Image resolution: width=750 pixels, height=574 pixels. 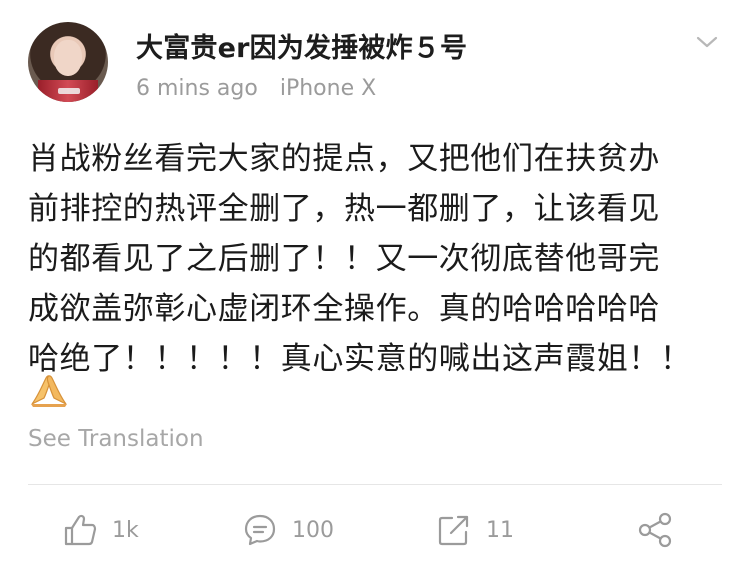 What do you see at coordinates (288, 530) in the screenshot?
I see `comment-button: 100` at bounding box center [288, 530].